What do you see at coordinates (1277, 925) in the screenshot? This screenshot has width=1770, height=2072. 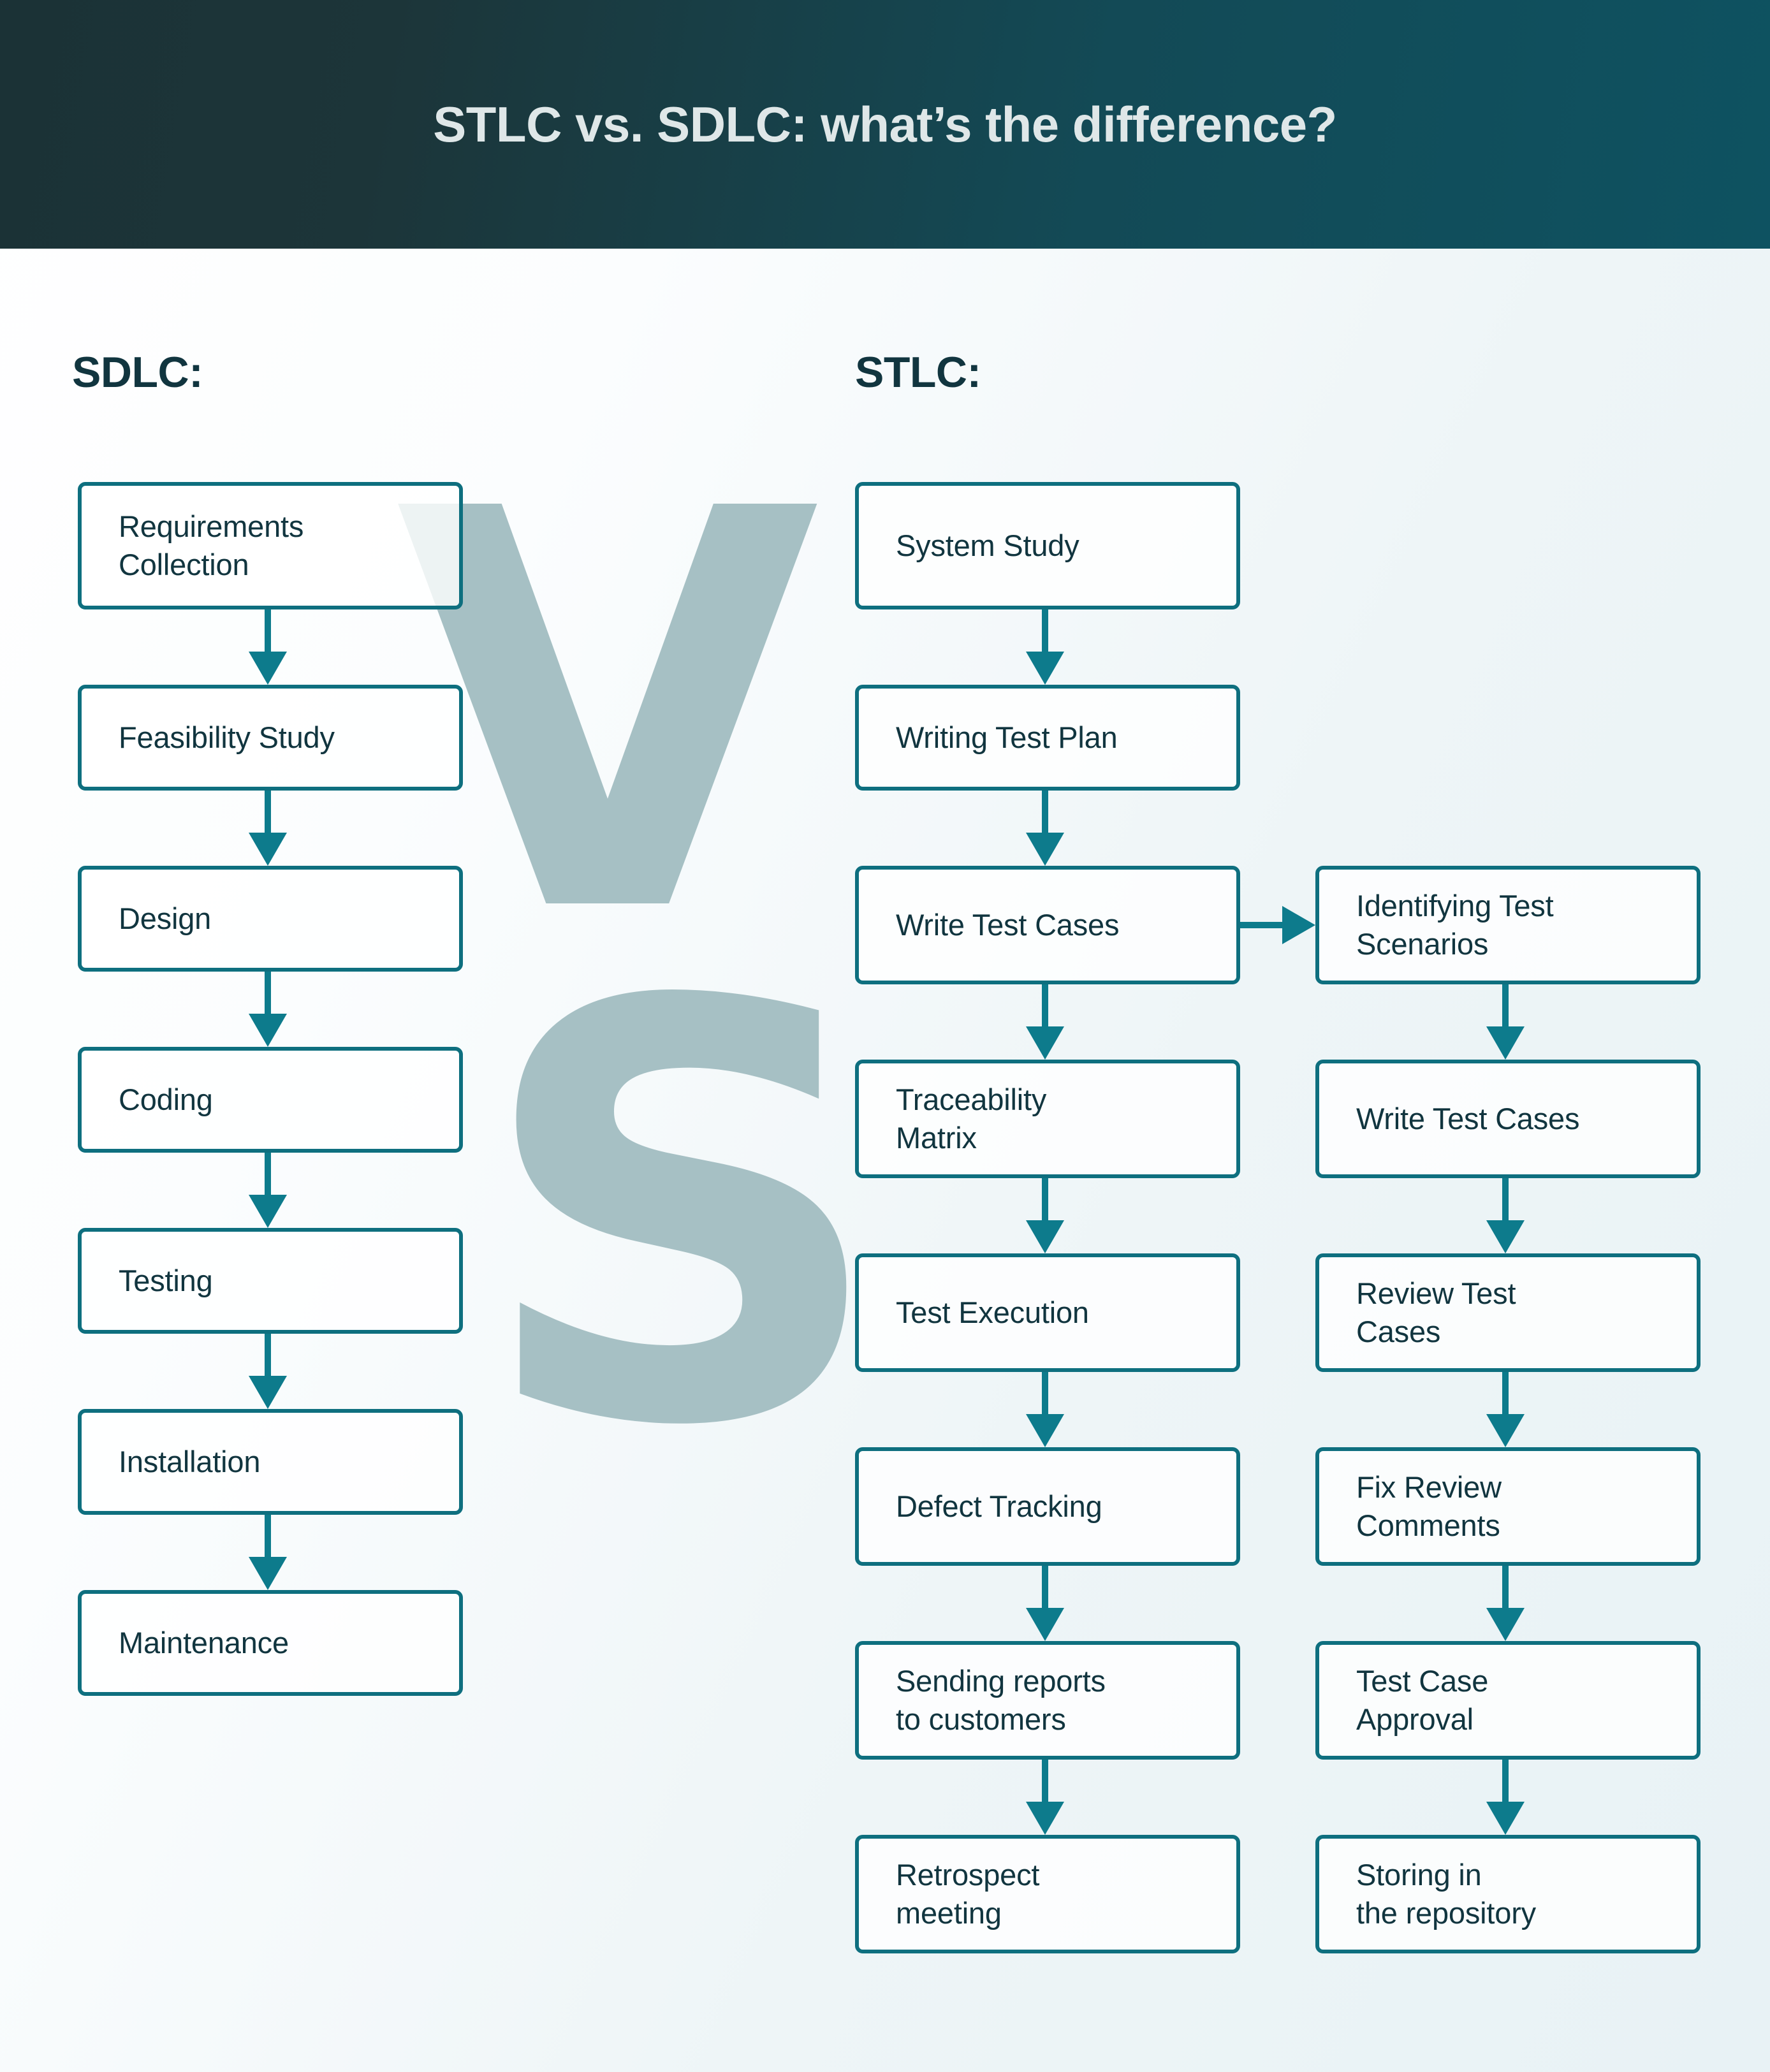 I see `arrow-stlc-branch` at bounding box center [1277, 925].